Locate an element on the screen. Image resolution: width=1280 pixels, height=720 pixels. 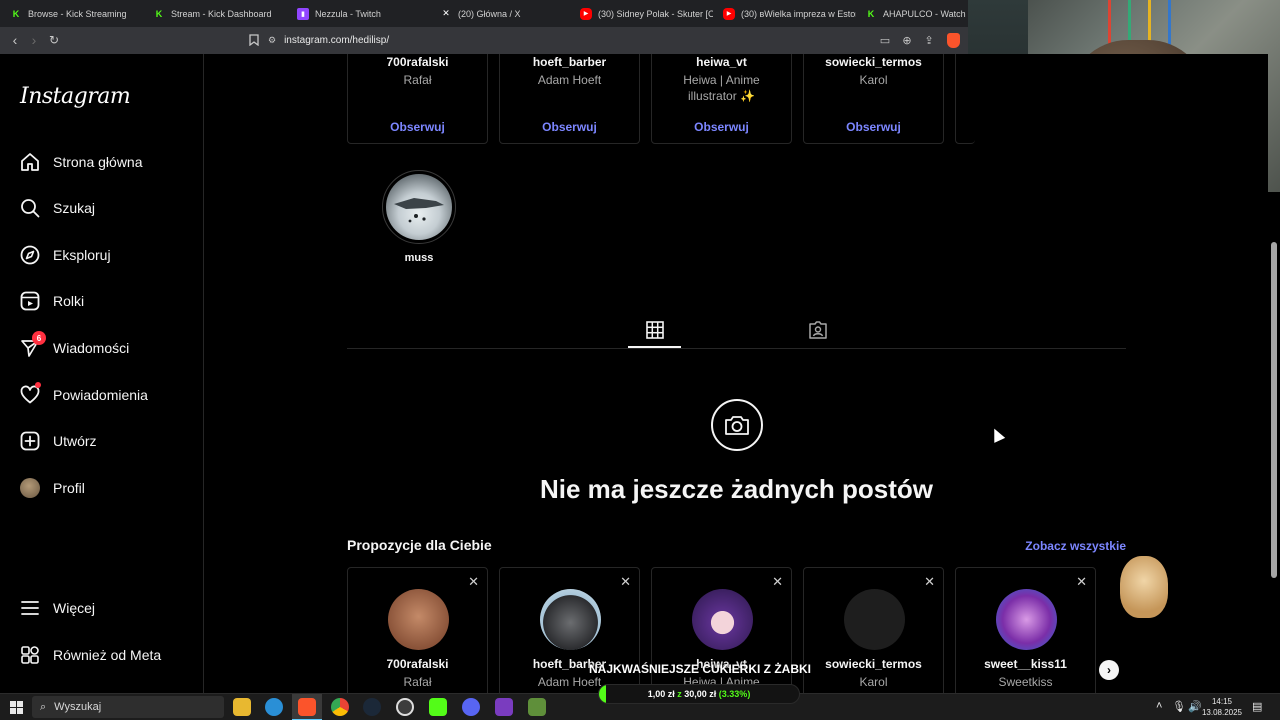
suggested-account-card is located at coordinates (965, 99).